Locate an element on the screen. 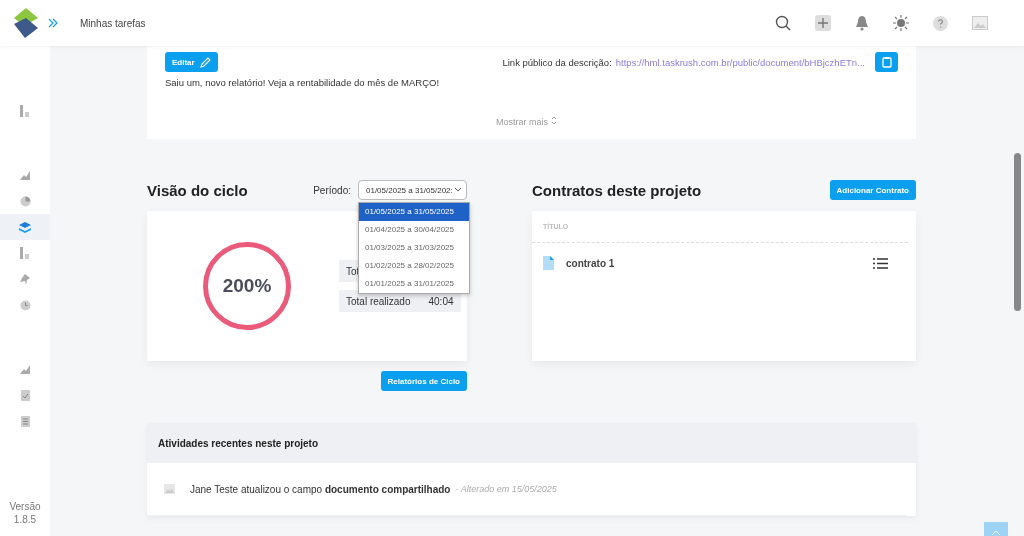 The width and height of the screenshot is (1024, 536). period-select: 01/05/2025 a 31/05/202: is located at coordinates (412, 190).